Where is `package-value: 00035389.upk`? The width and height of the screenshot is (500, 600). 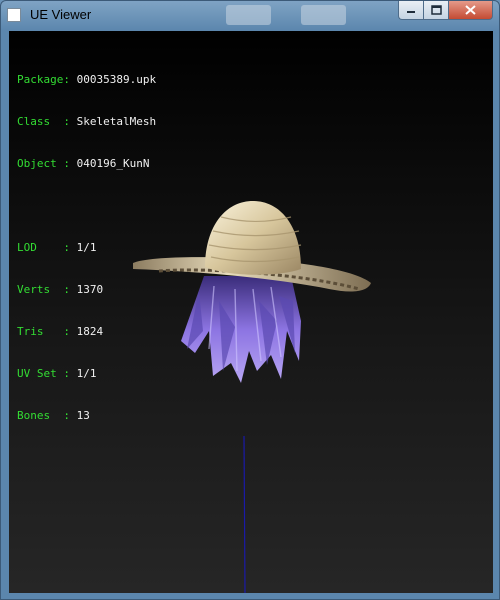
package-value: 00035389.upk is located at coordinates (116, 79).